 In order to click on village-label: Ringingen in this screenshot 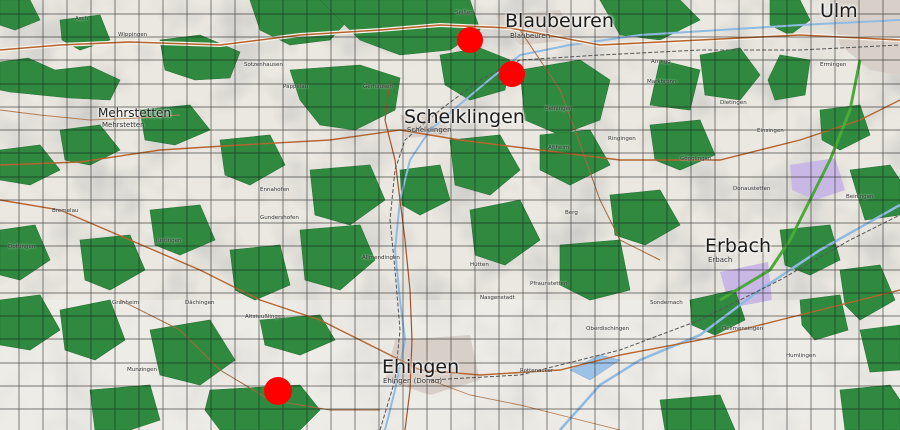, I will do `click(622, 139)`.